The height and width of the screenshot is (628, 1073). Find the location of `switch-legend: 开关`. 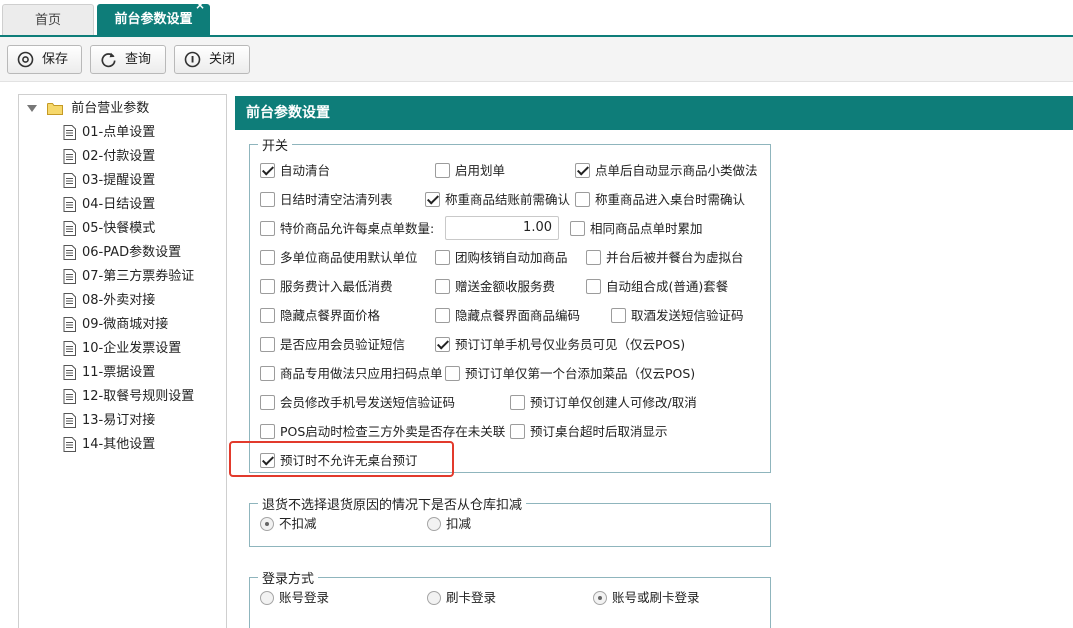

switch-legend: 开关 is located at coordinates (275, 146).